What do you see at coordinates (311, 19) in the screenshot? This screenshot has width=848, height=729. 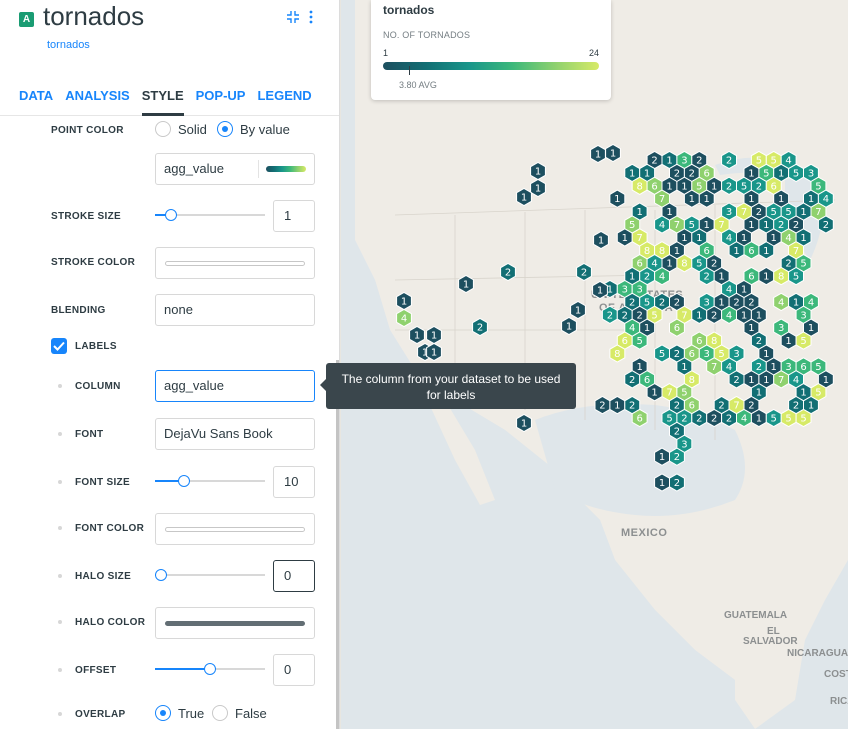 I see `more-vertical-icon` at bounding box center [311, 19].